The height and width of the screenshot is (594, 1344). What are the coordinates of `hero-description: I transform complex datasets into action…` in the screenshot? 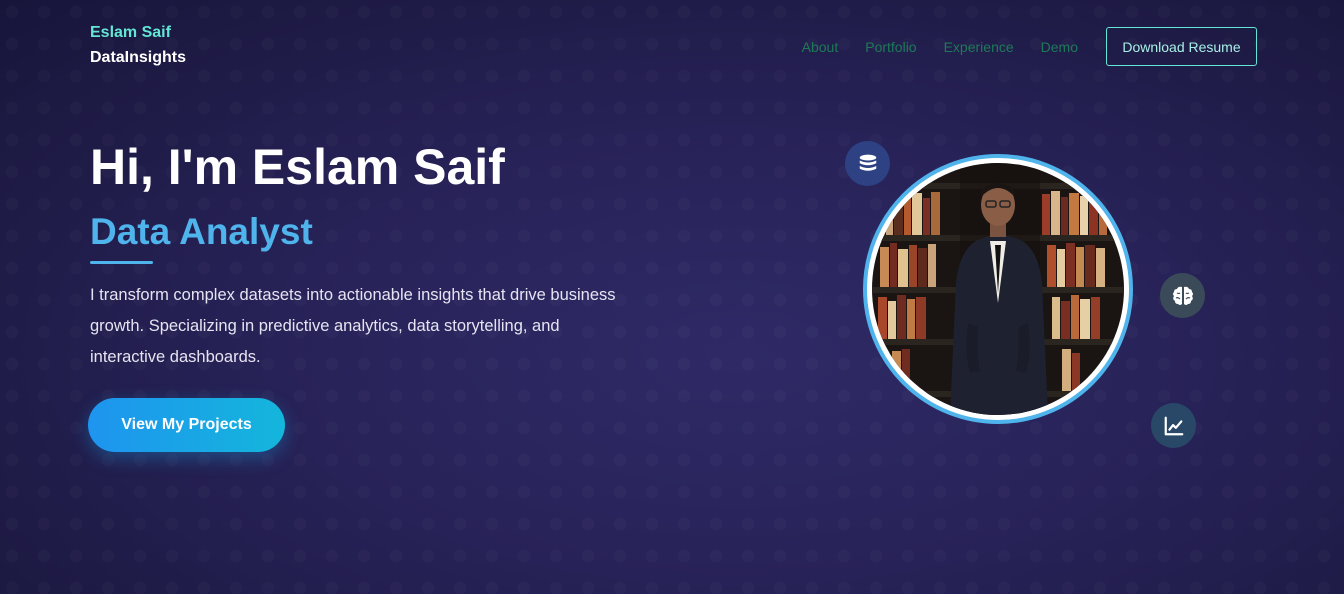 It's located at (353, 326).